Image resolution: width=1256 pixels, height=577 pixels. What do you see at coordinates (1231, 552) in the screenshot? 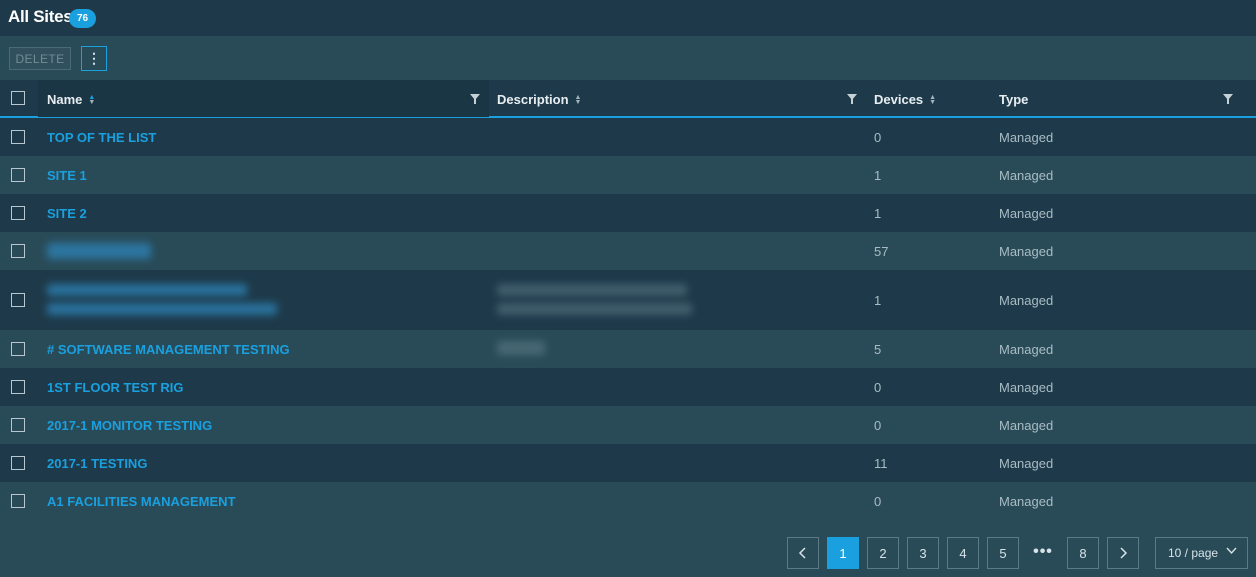
I see `chevron-down-icon` at bounding box center [1231, 552].